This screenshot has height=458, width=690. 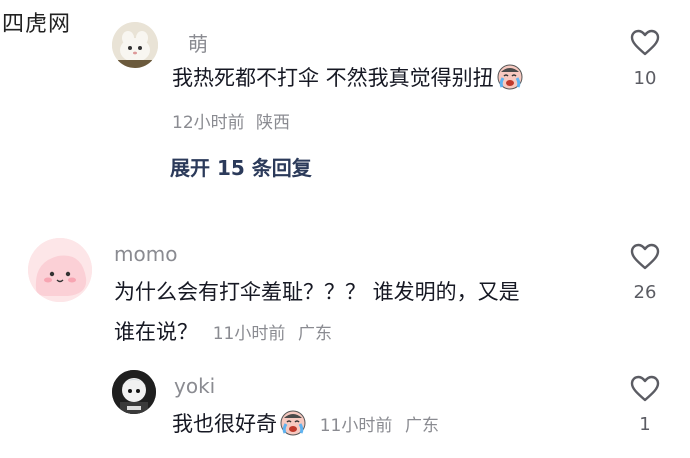 I want to click on comment-text: 我热死都不打伞 不然我真觉得别扭, so click(x=348, y=80).